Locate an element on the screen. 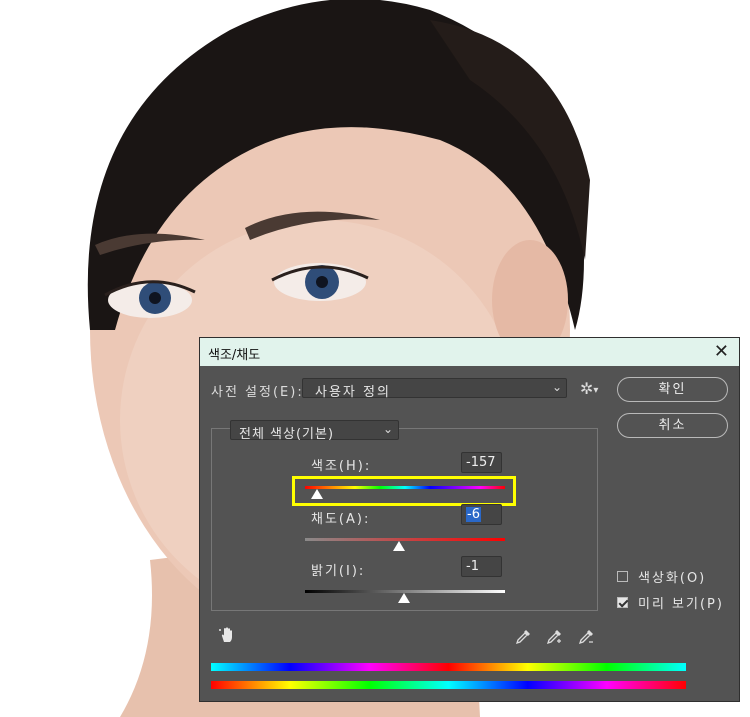 Image resolution: width=750 pixels, height=717 pixels. preset-dropdown: 사용자 정의 ⌄ is located at coordinates (434, 389).